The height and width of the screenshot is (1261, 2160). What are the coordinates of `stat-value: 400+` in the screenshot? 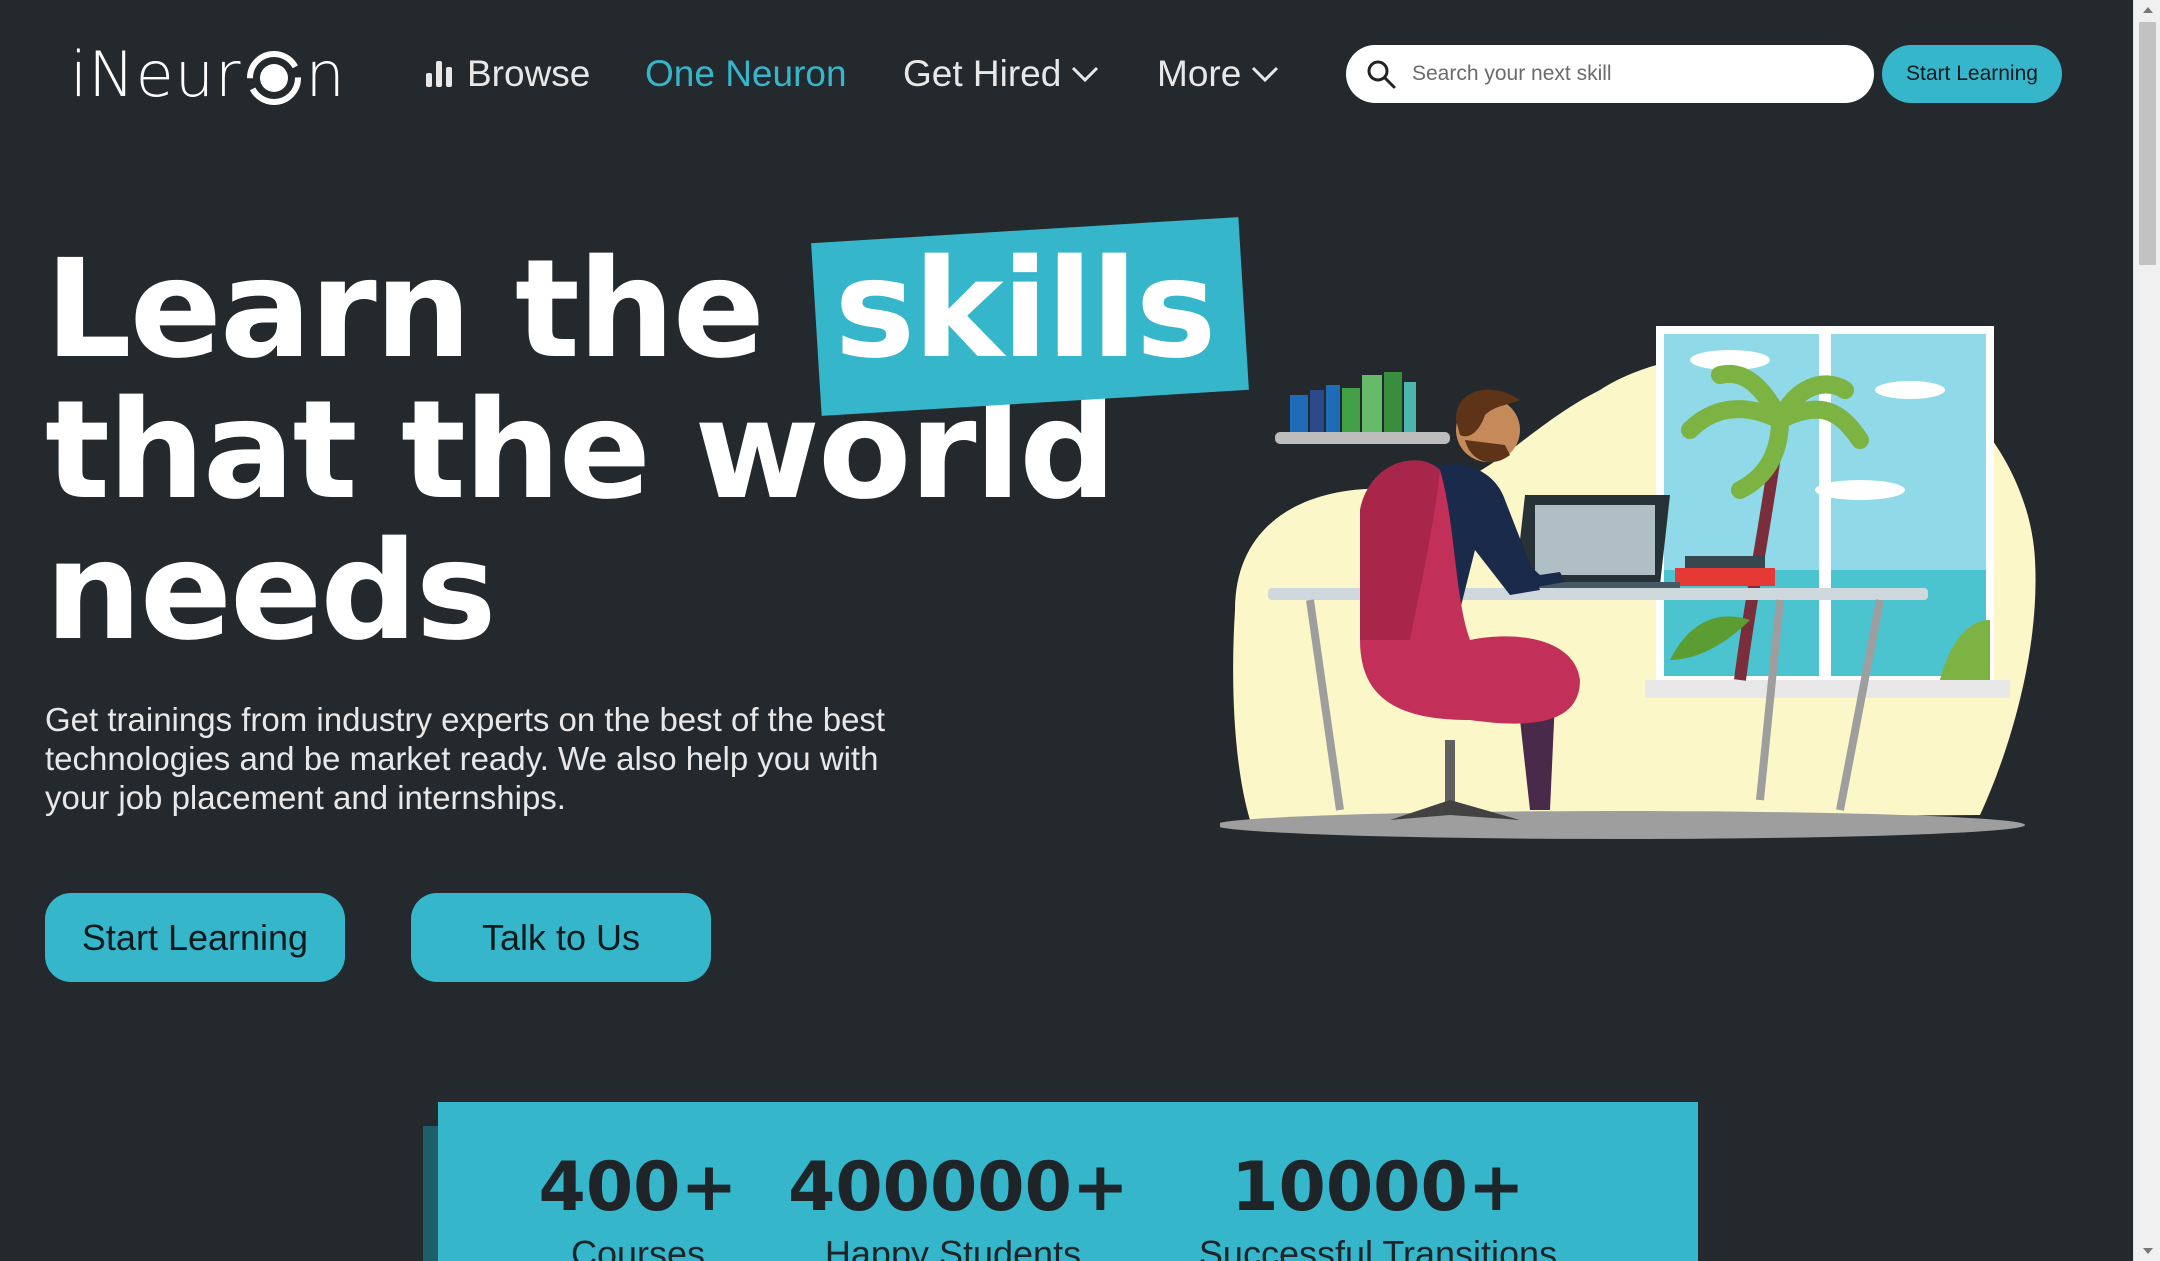 It's located at (638, 1187).